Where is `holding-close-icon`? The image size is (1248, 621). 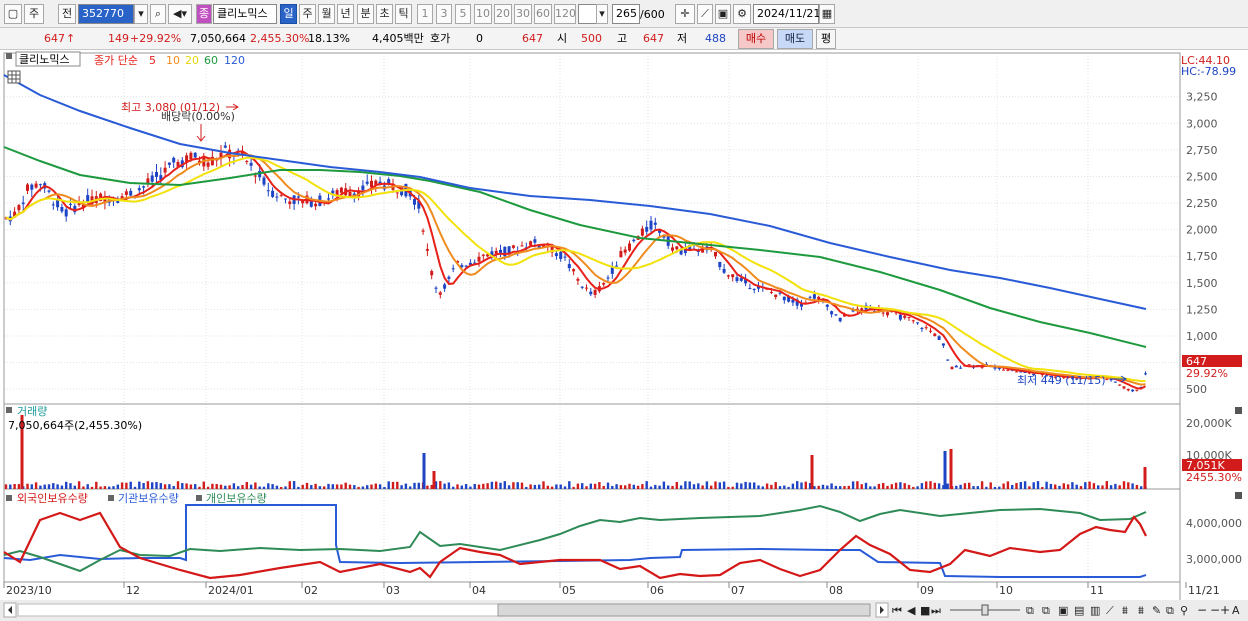
holding-close-icon is located at coordinates (1238, 495).